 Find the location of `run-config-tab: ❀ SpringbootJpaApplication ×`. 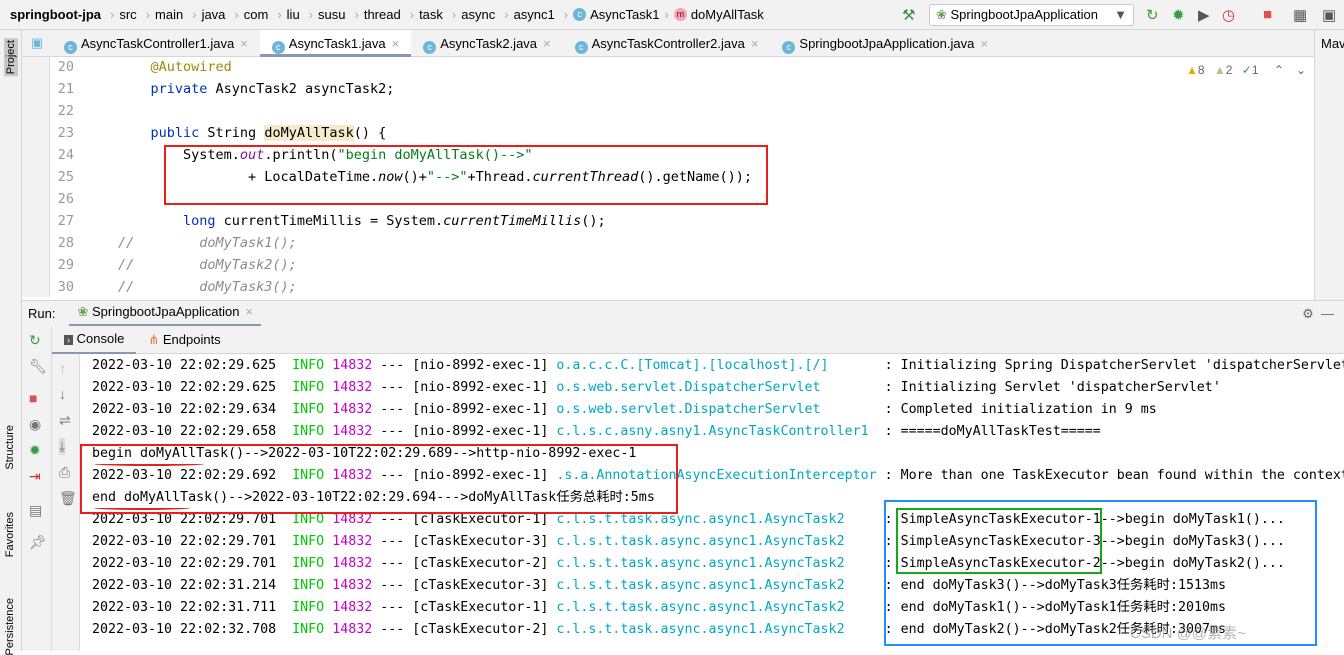

run-config-tab: ❀ SpringbootJpaApplication × is located at coordinates (165, 313).